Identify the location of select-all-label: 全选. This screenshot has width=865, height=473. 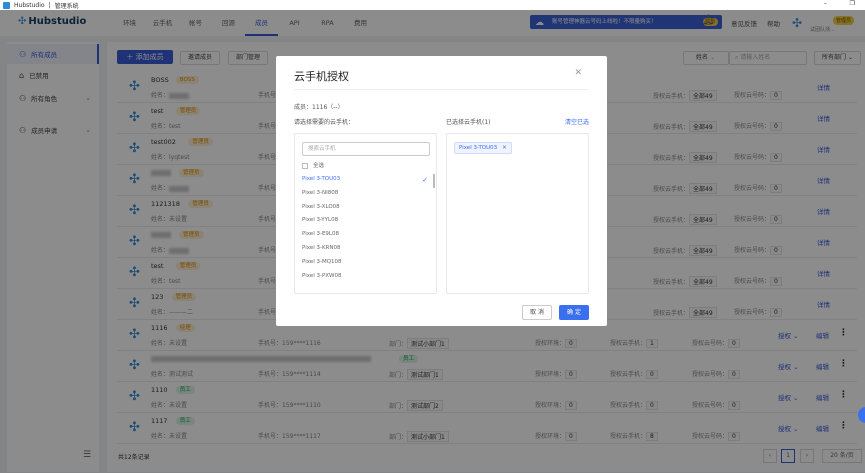
(319, 166).